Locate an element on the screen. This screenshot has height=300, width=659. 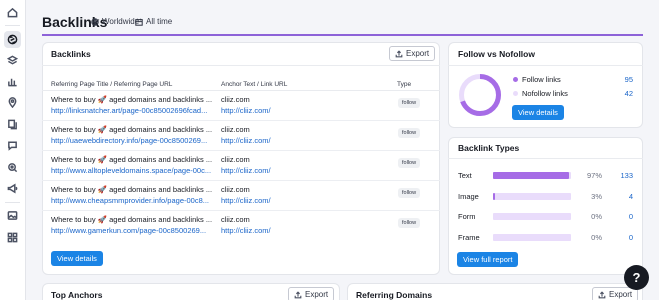
type-count: 4 is located at coordinates (620, 196).